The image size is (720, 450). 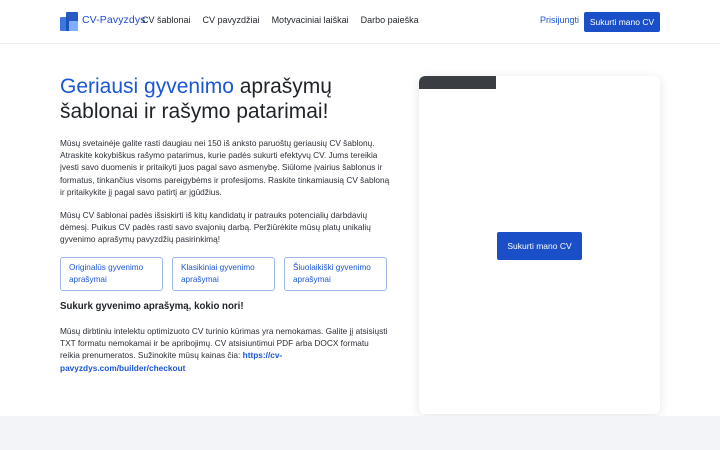 I want to click on category-modern-button: Šiuolaikiški gyvenimo aprašymai, so click(x=335, y=274).